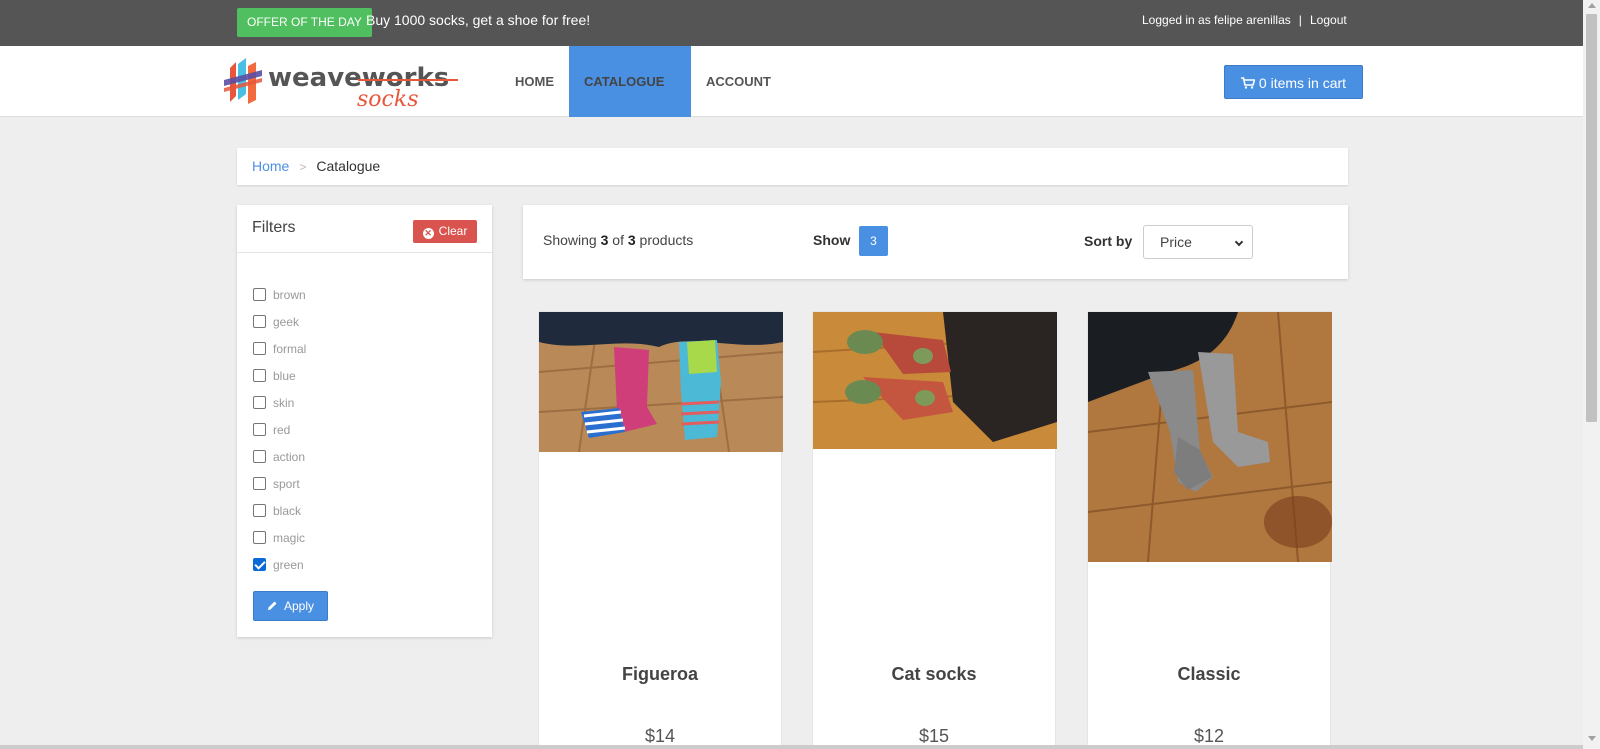 The image size is (1600, 749). Describe the element at coordinates (478, 20) in the screenshot. I see `offer-text: Buy 1000 socks, get a shoe for free!` at that location.